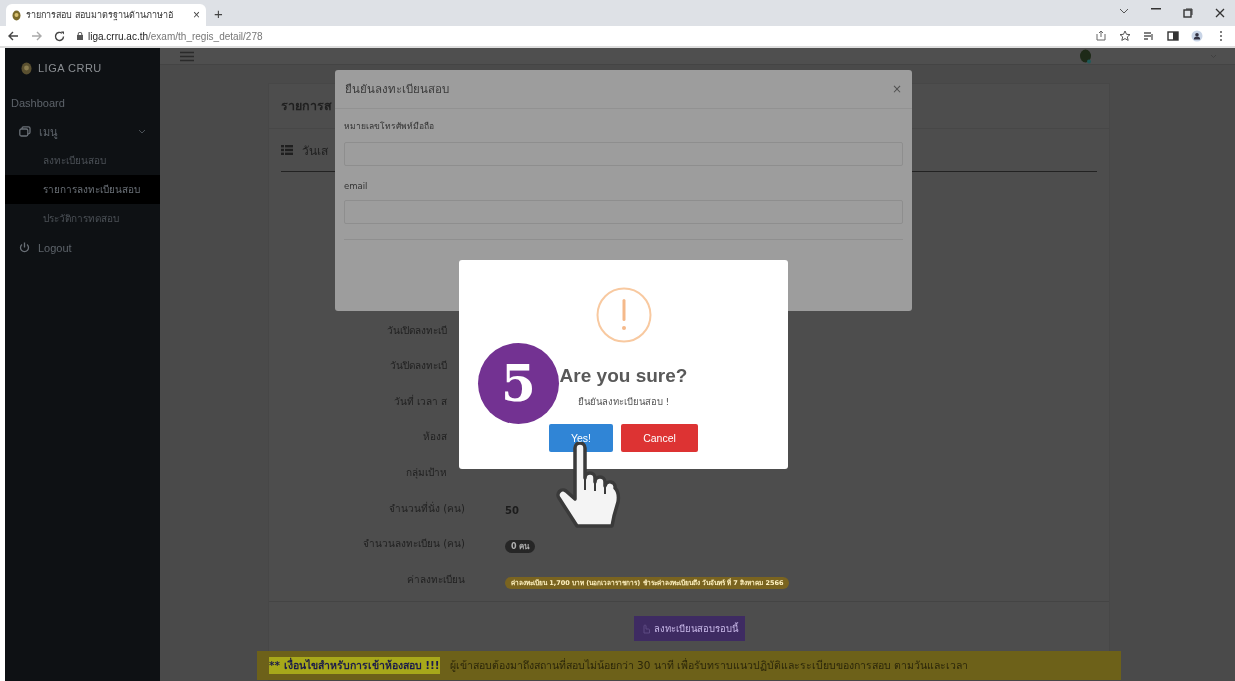 Image resolution: width=1235 pixels, height=681 pixels. Describe the element at coordinates (659, 438) in the screenshot. I see `cancel-button: Cancel` at that location.